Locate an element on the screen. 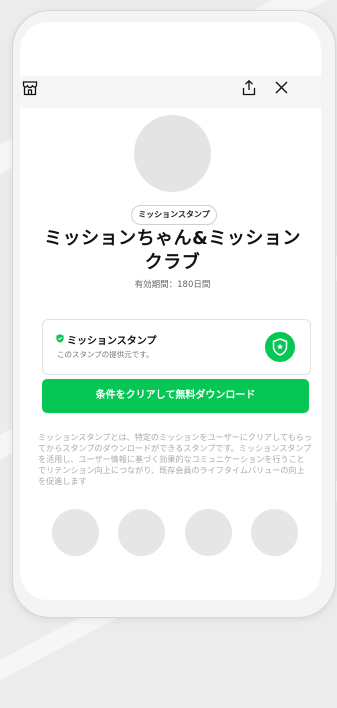  shield-check-icon is located at coordinates (60, 338).